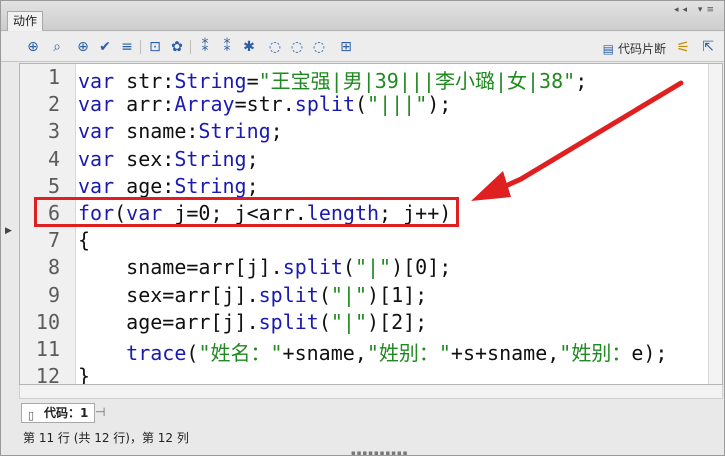  What do you see at coordinates (408, 353) in the screenshot?
I see `string-token: "姓别："` at bounding box center [408, 353].